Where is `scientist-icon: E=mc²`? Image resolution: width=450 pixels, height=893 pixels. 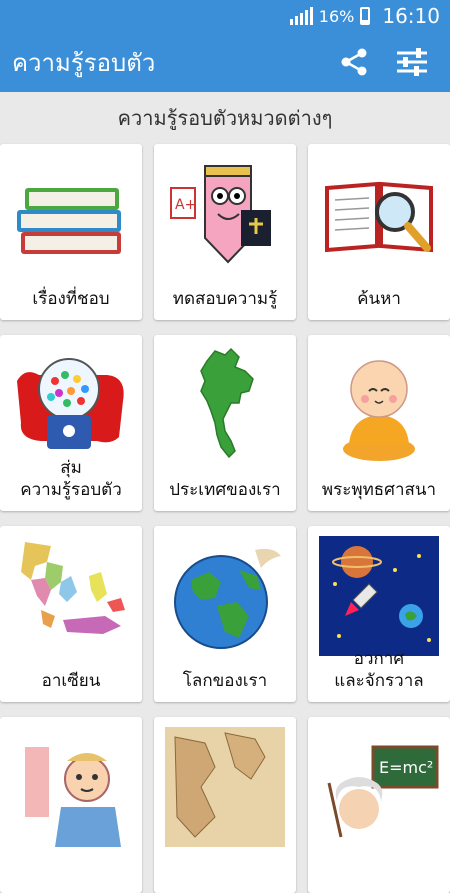
scientist-icon: E=mc² is located at coordinates (383, 791).